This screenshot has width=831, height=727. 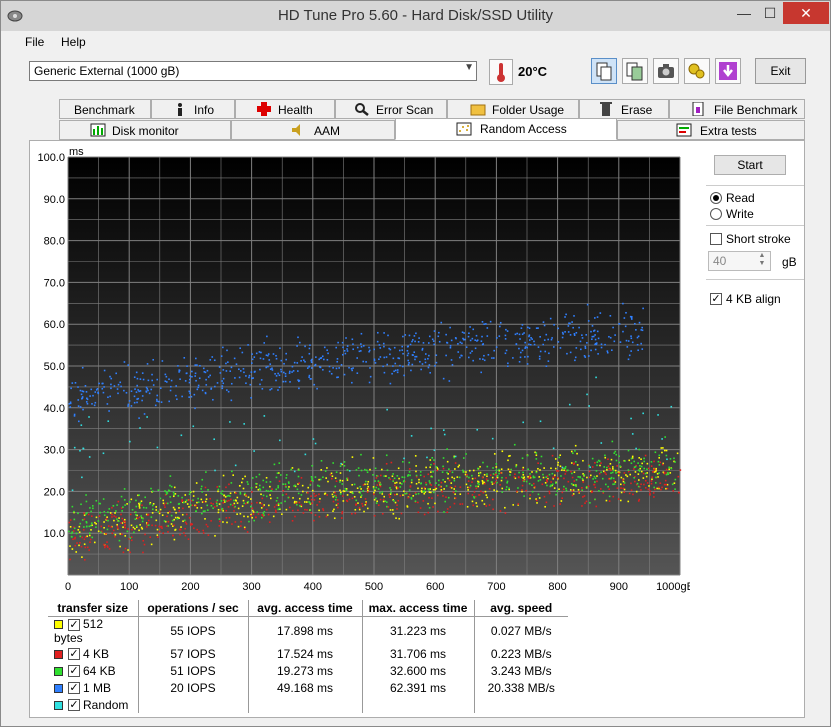 I want to click on menu-file: File, so click(x=34, y=42).